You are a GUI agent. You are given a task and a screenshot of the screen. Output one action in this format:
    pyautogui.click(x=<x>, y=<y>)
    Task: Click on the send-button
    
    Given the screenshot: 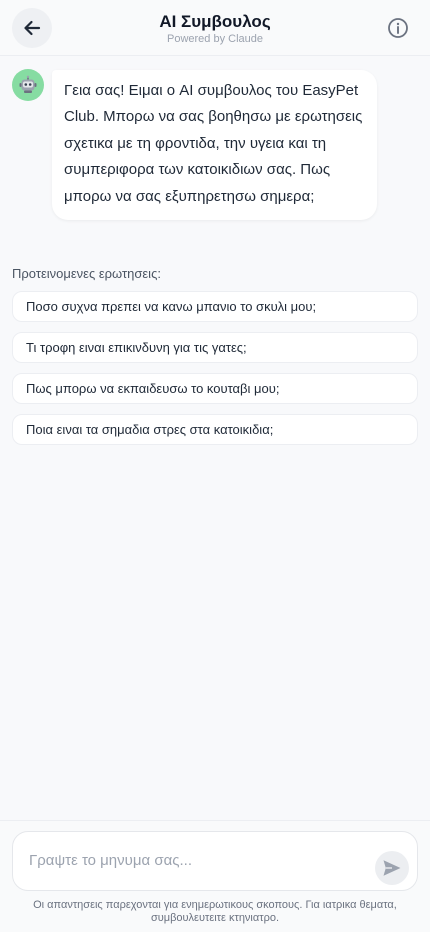 What is the action you would take?
    pyautogui.click(x=392, y=868)
    